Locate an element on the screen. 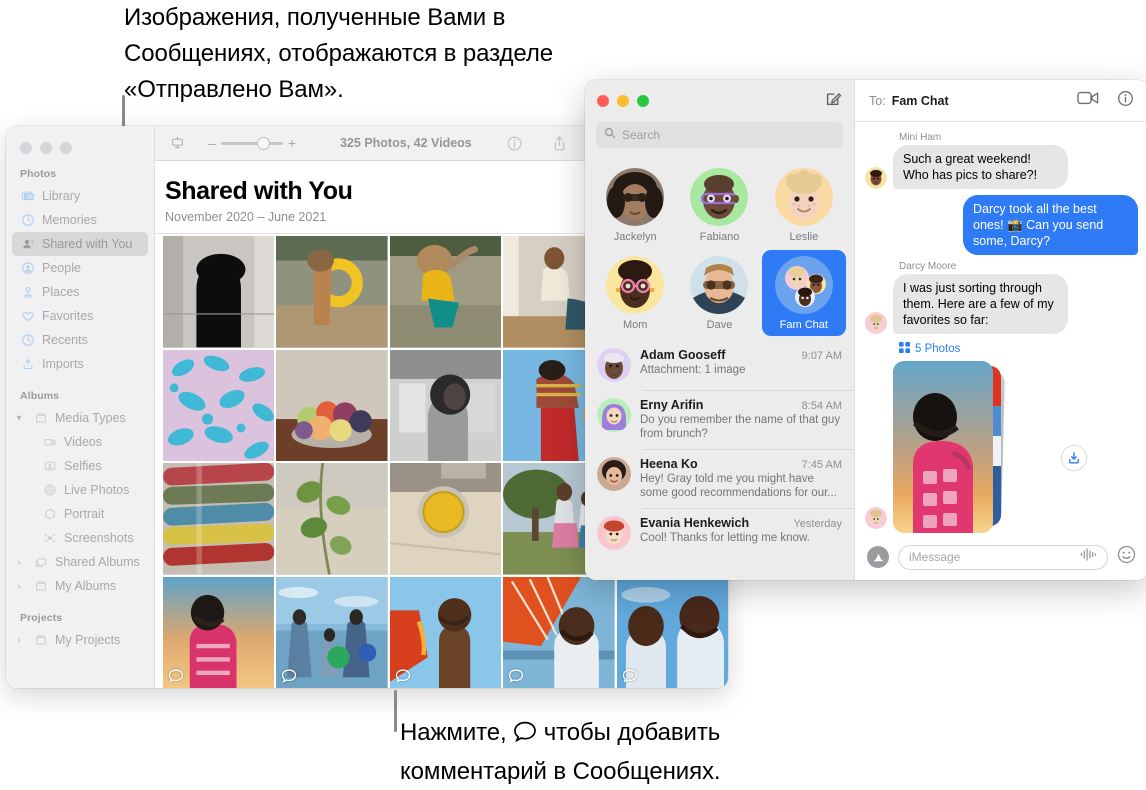  thread-recipient: Fam Chat is located at coordinates (920, 101).